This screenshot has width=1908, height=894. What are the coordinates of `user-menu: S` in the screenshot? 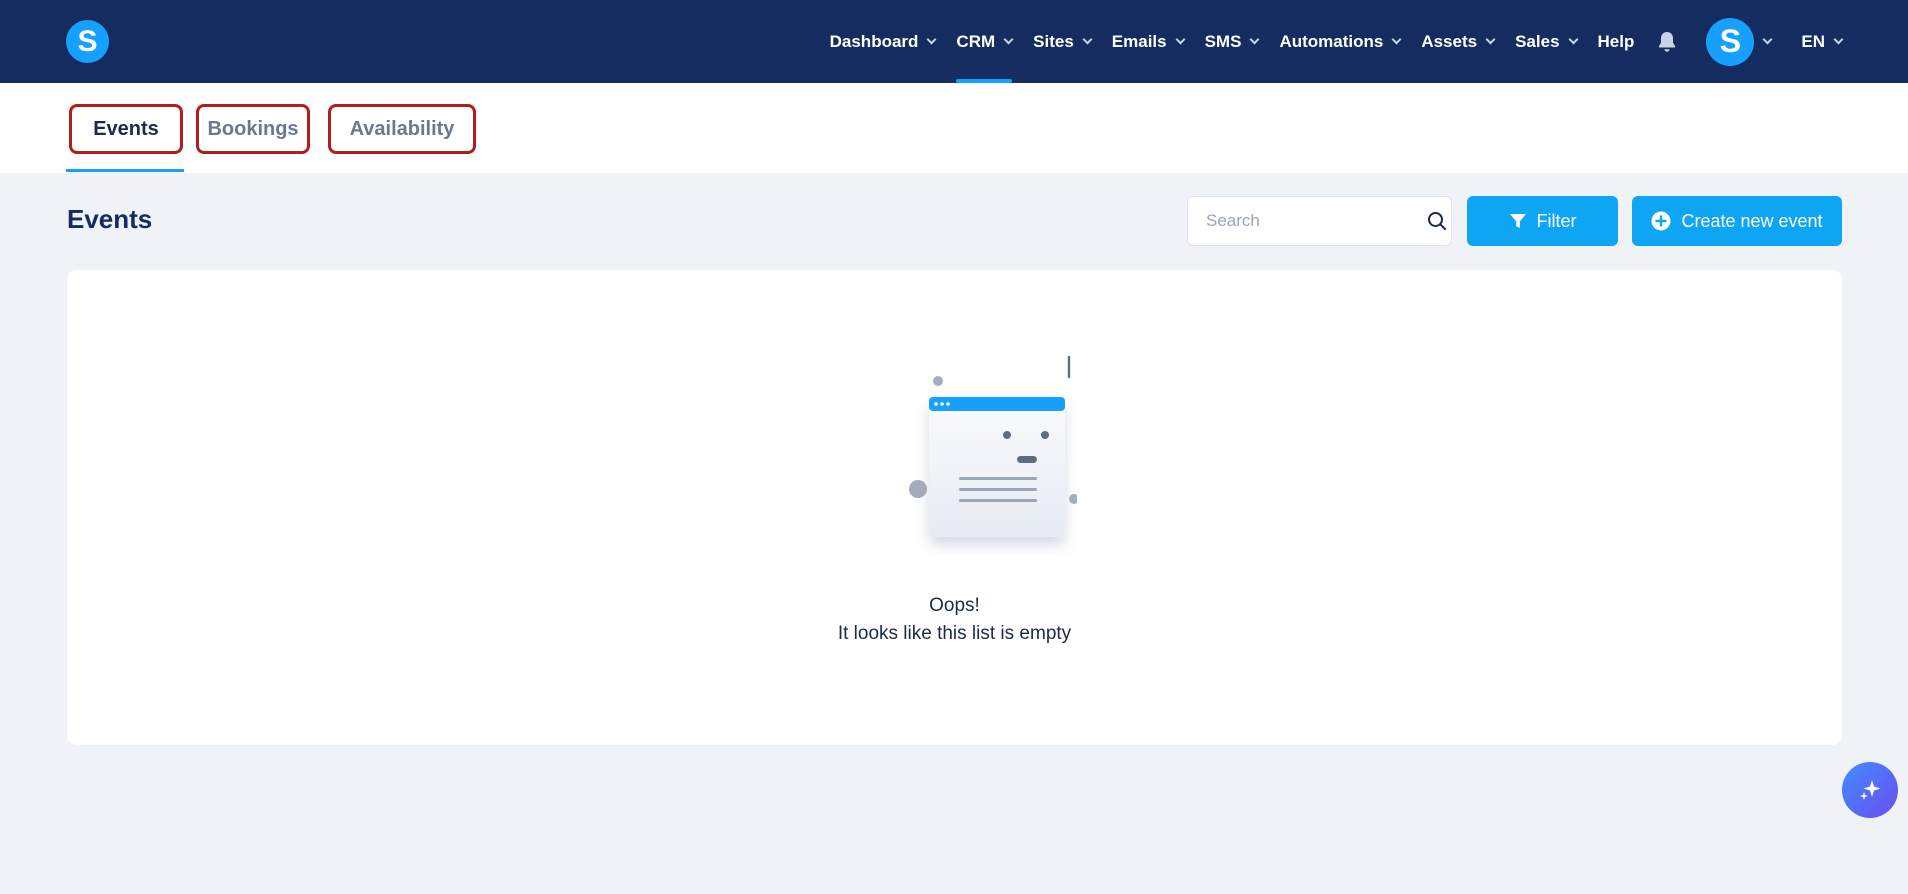 It's located at (1739, 41).